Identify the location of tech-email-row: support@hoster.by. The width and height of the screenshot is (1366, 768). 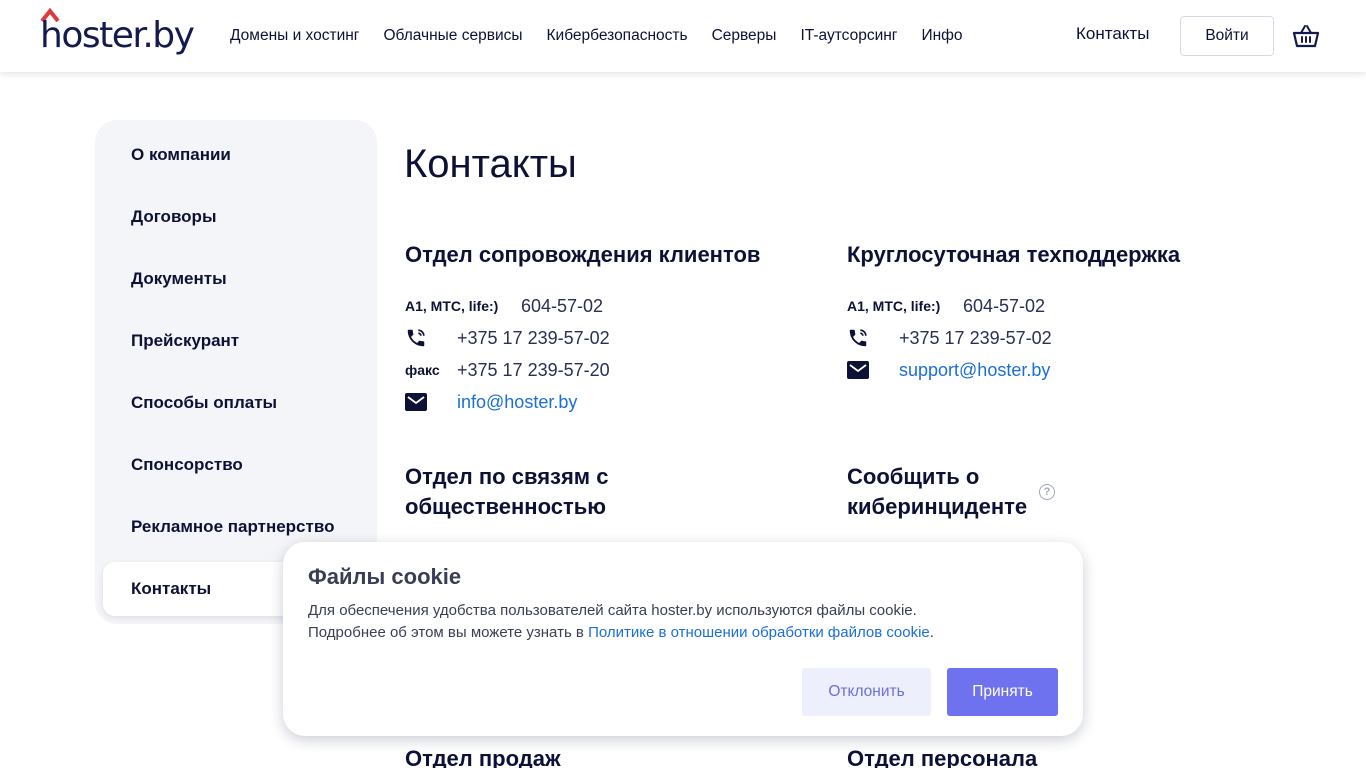
(1057, 370).